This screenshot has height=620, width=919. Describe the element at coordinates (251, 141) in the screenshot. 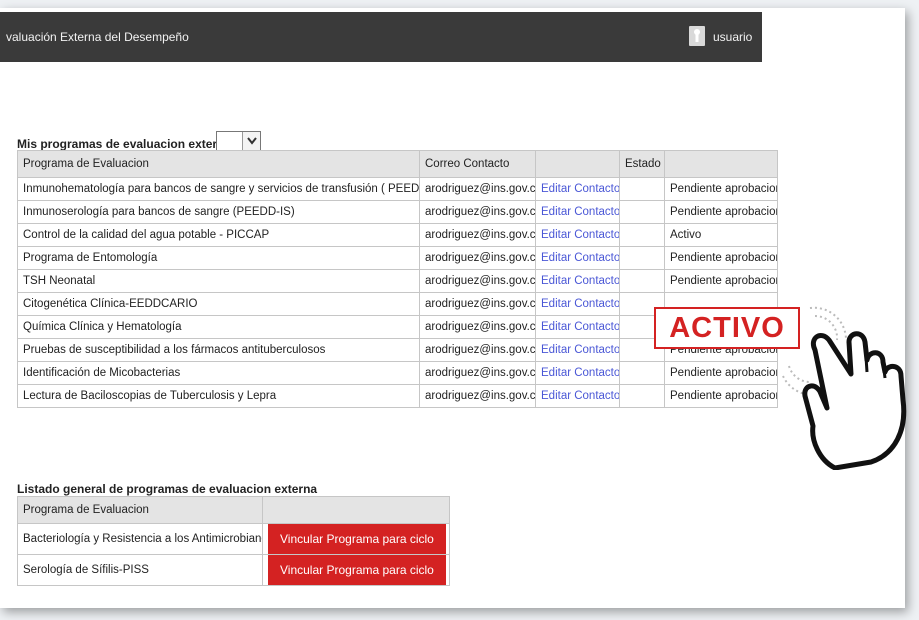

I see `chevron-down-icon` at that location.